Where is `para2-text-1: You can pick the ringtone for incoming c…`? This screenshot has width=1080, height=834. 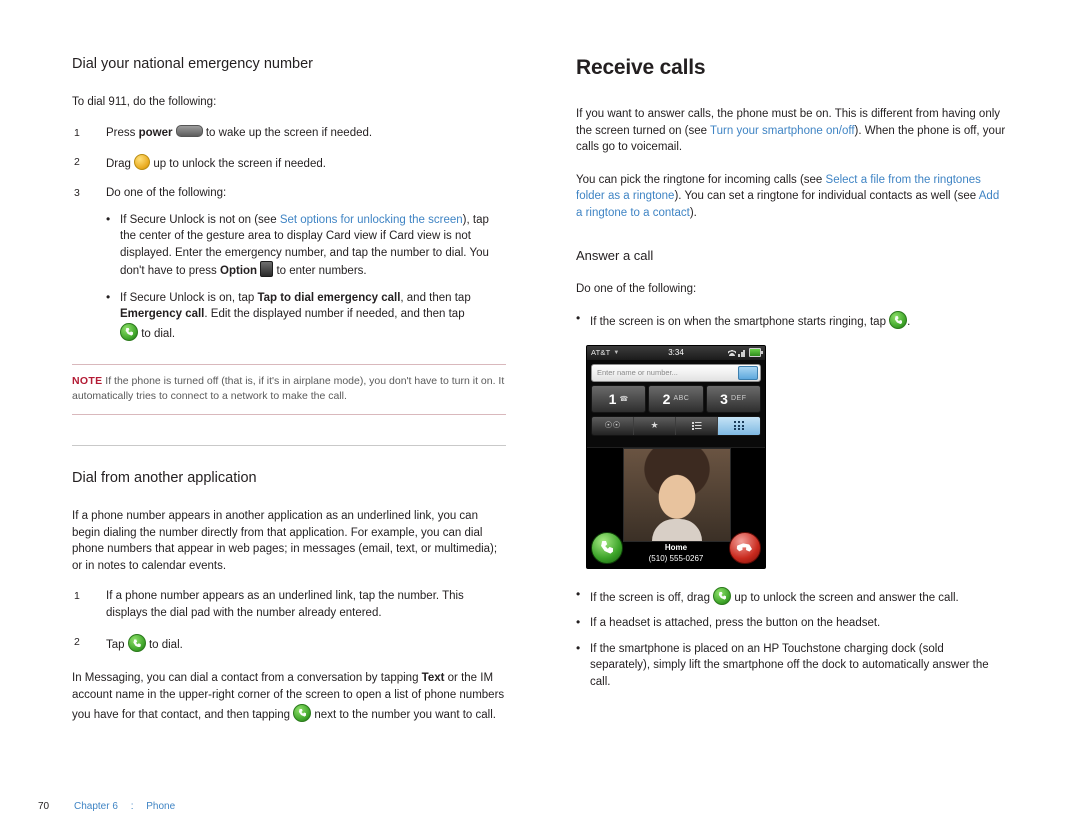
para2-text-1: You can pick the ringtone for incoming c… is located at coordinates (701, 179).